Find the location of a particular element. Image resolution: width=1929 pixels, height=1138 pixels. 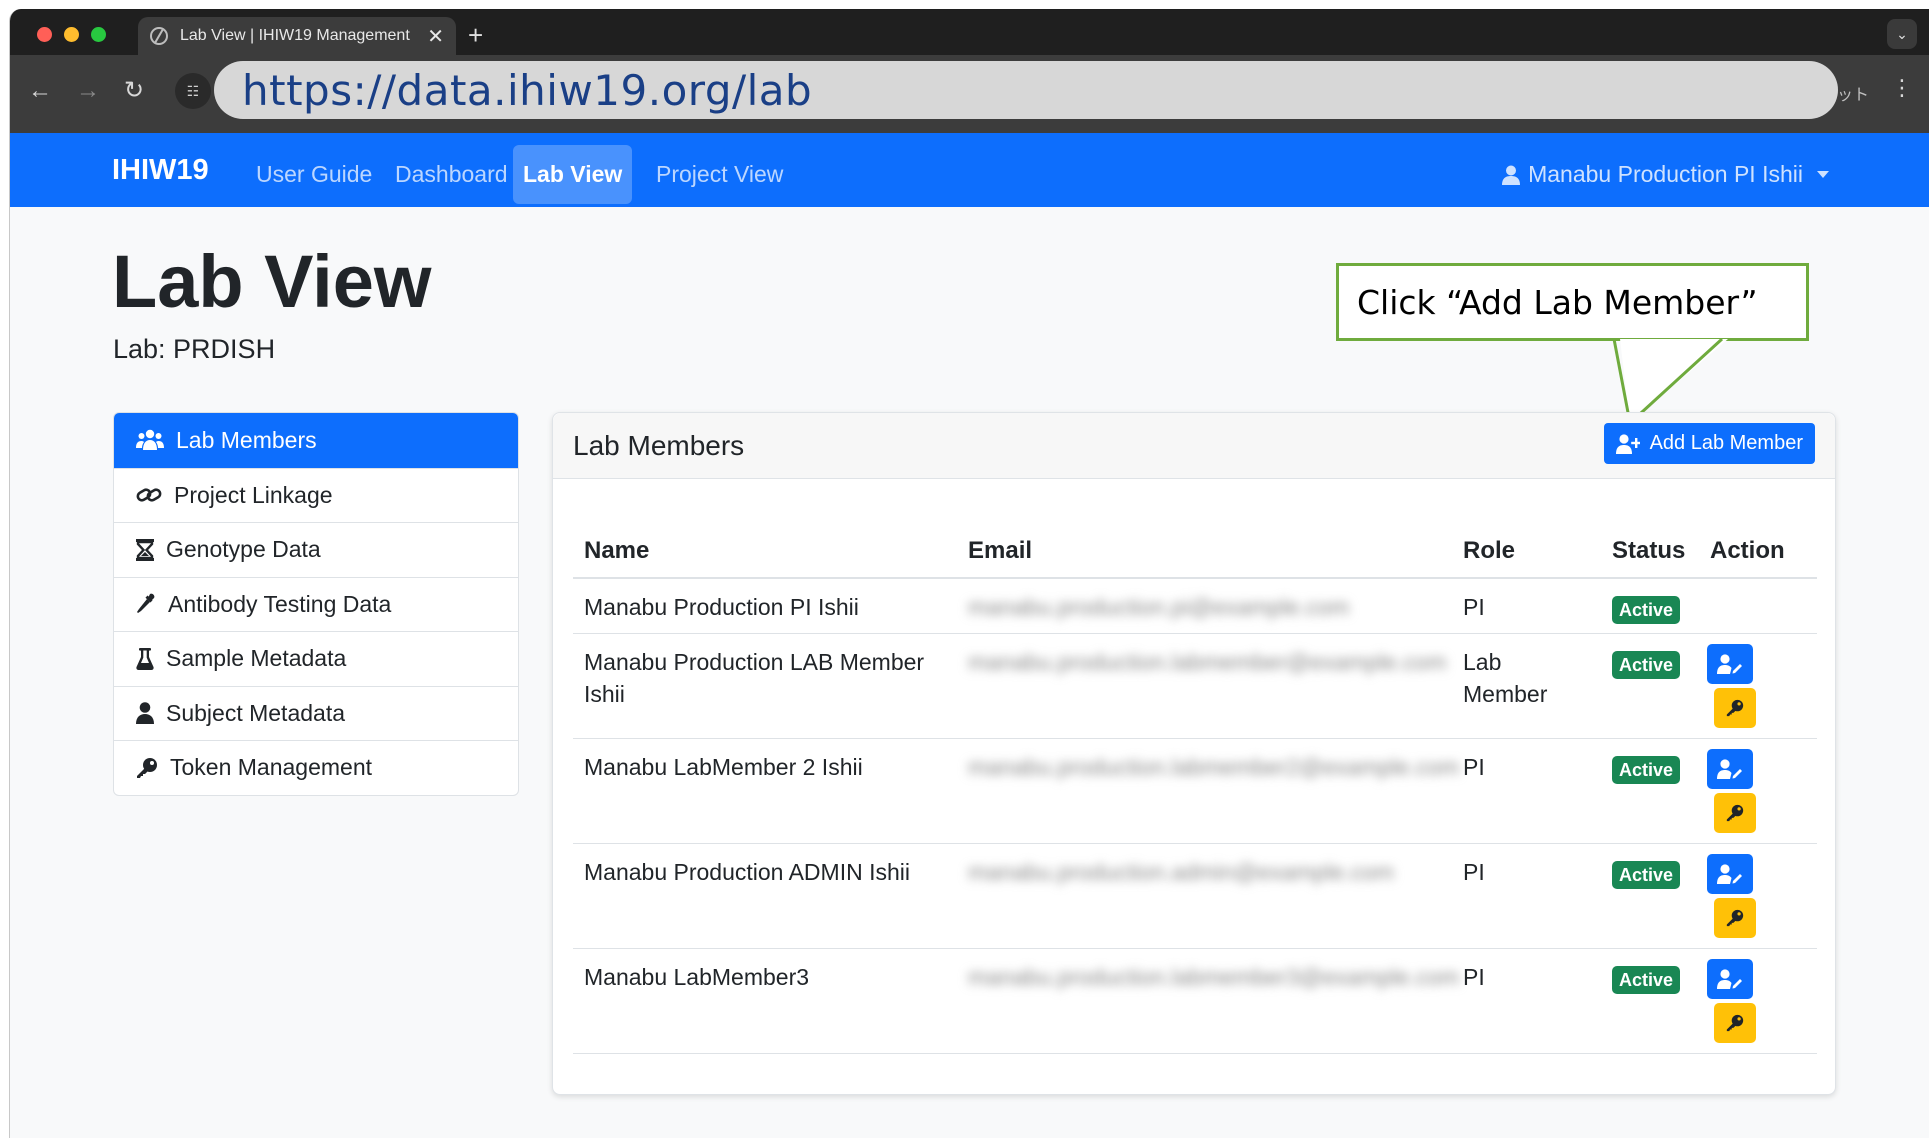

column-header-email: Email is located at coordinates (1173, 551).